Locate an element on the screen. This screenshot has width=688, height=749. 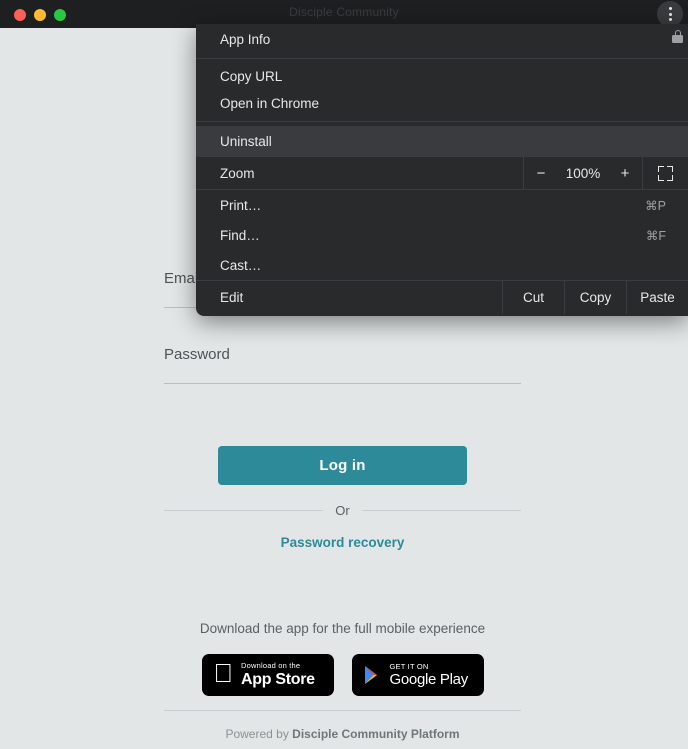
powered-by: Powered by Disciple Community Platform is located at coordinates (342, 734).